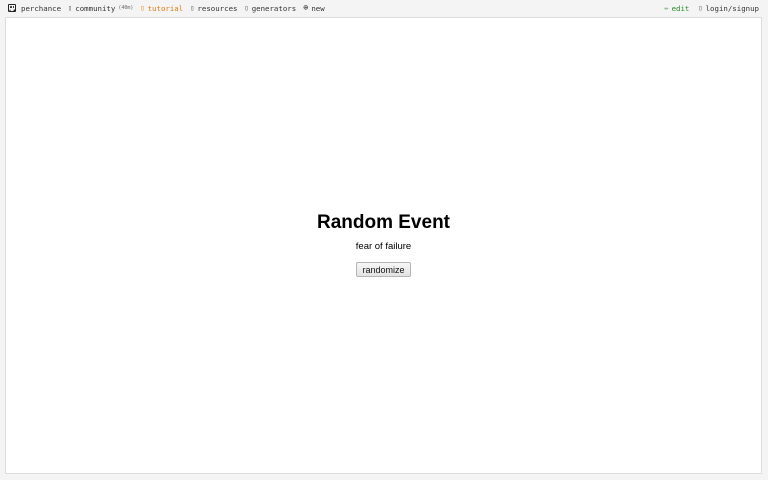  What do you see at coordinates (700, 8) in the screenshot?
I see `user-icon: ▯` at bounding box center [700, 8].